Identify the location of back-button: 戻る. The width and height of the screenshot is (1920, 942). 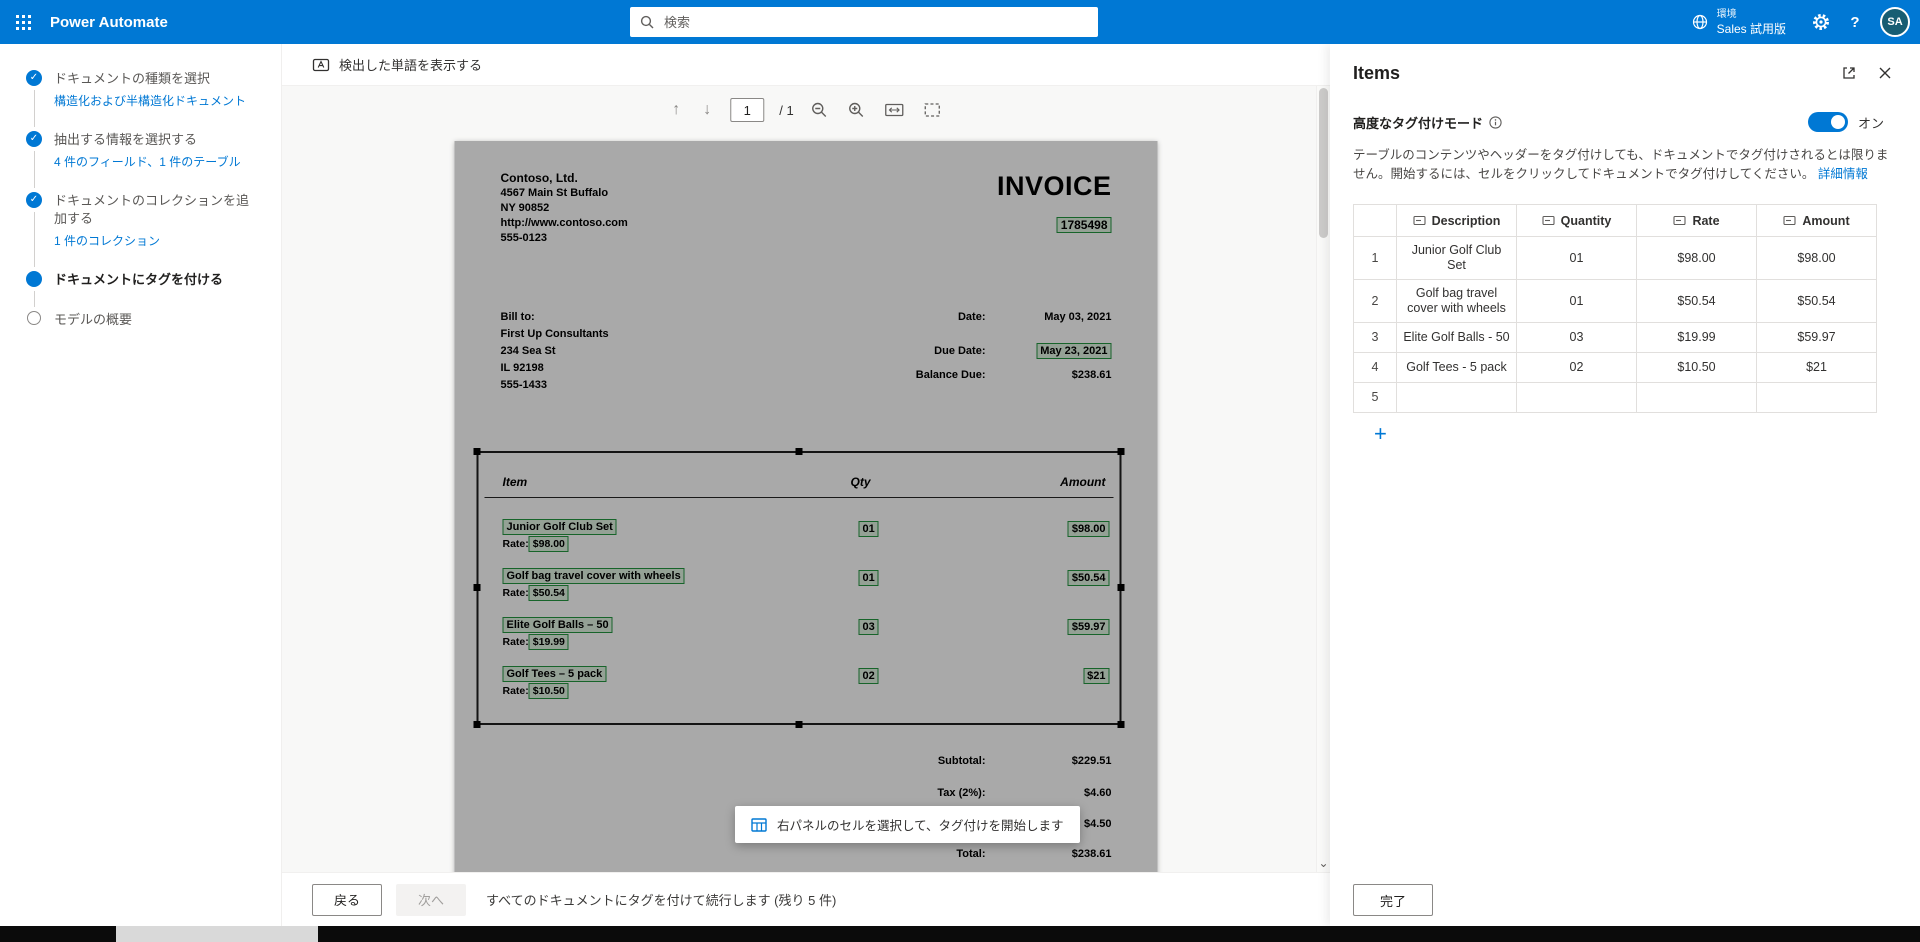
(347, 899).